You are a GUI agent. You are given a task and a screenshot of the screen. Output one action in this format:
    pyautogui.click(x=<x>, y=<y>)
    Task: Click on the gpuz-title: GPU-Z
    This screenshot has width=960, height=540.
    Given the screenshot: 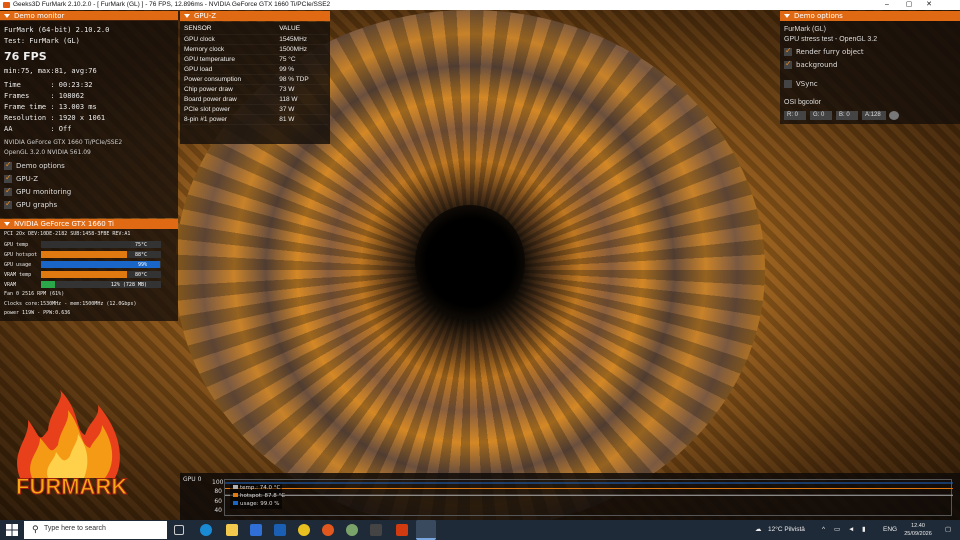 What is the action you would take?
    pyautogui.click(x=205, y=16)
    